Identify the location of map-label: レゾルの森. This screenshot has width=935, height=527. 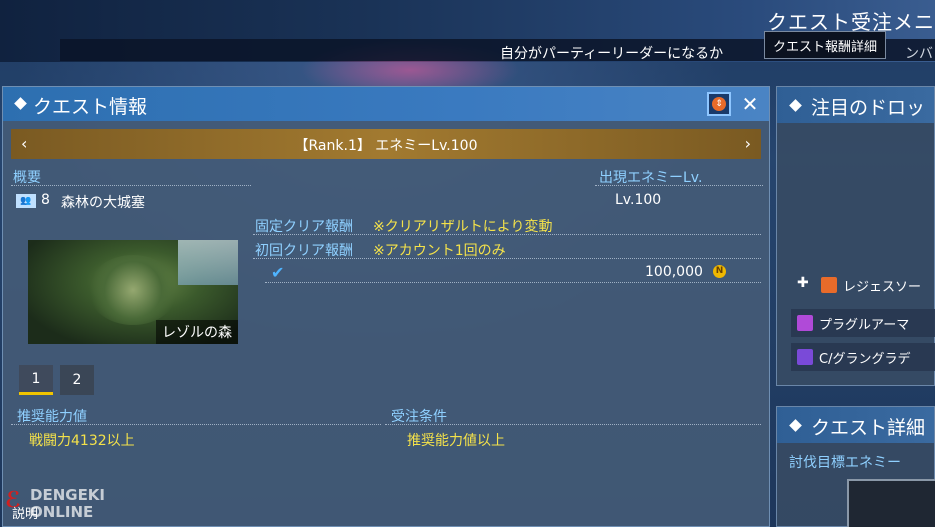
(197, 332).